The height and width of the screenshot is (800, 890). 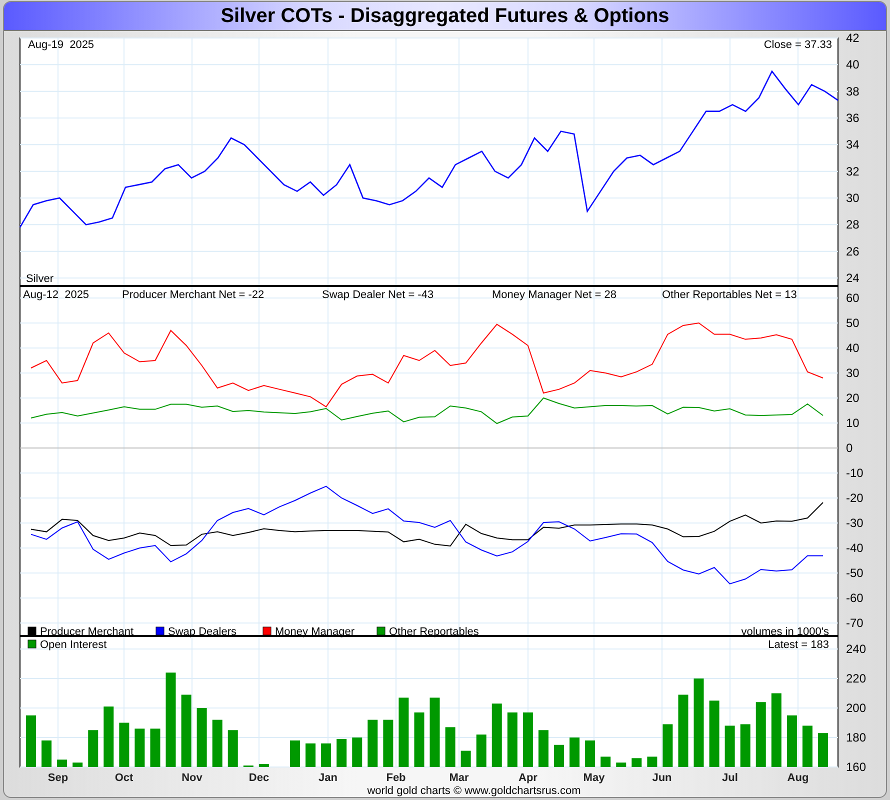 What do you see at coordinates (855, 523) in the screenshot?
I see `axis-label: -30` at bounding box center [855, 523].